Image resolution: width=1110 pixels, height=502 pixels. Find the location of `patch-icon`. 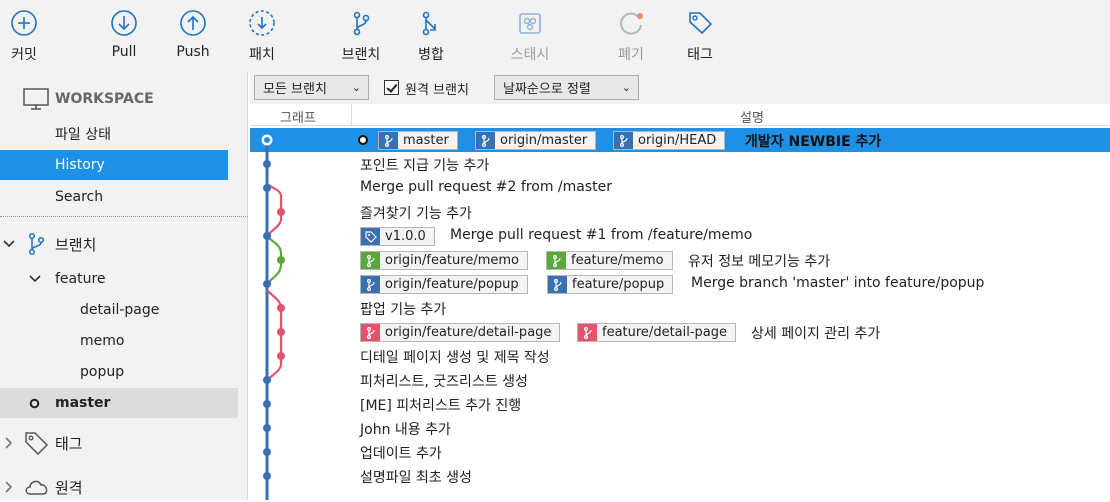

patch-icon is located at coordinates (262, 23).